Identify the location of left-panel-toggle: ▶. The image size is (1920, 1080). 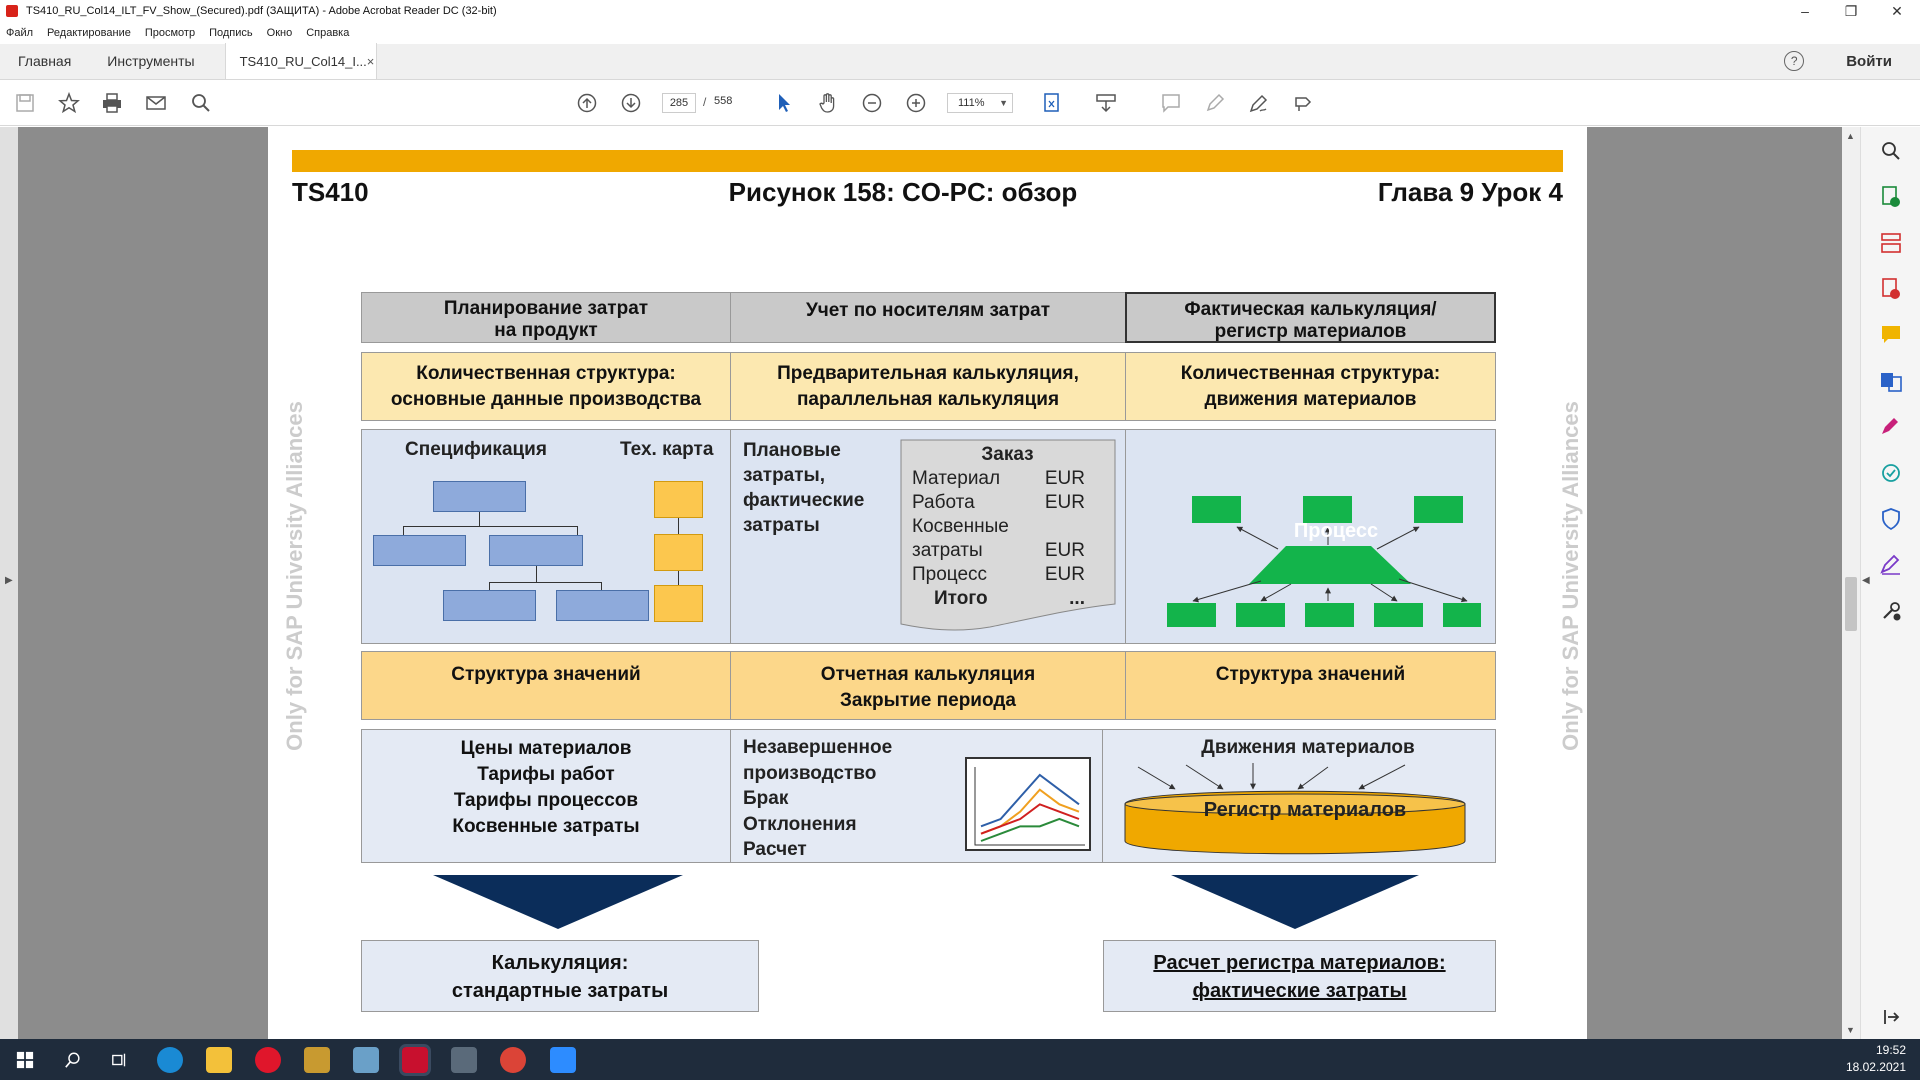
(9, 583).